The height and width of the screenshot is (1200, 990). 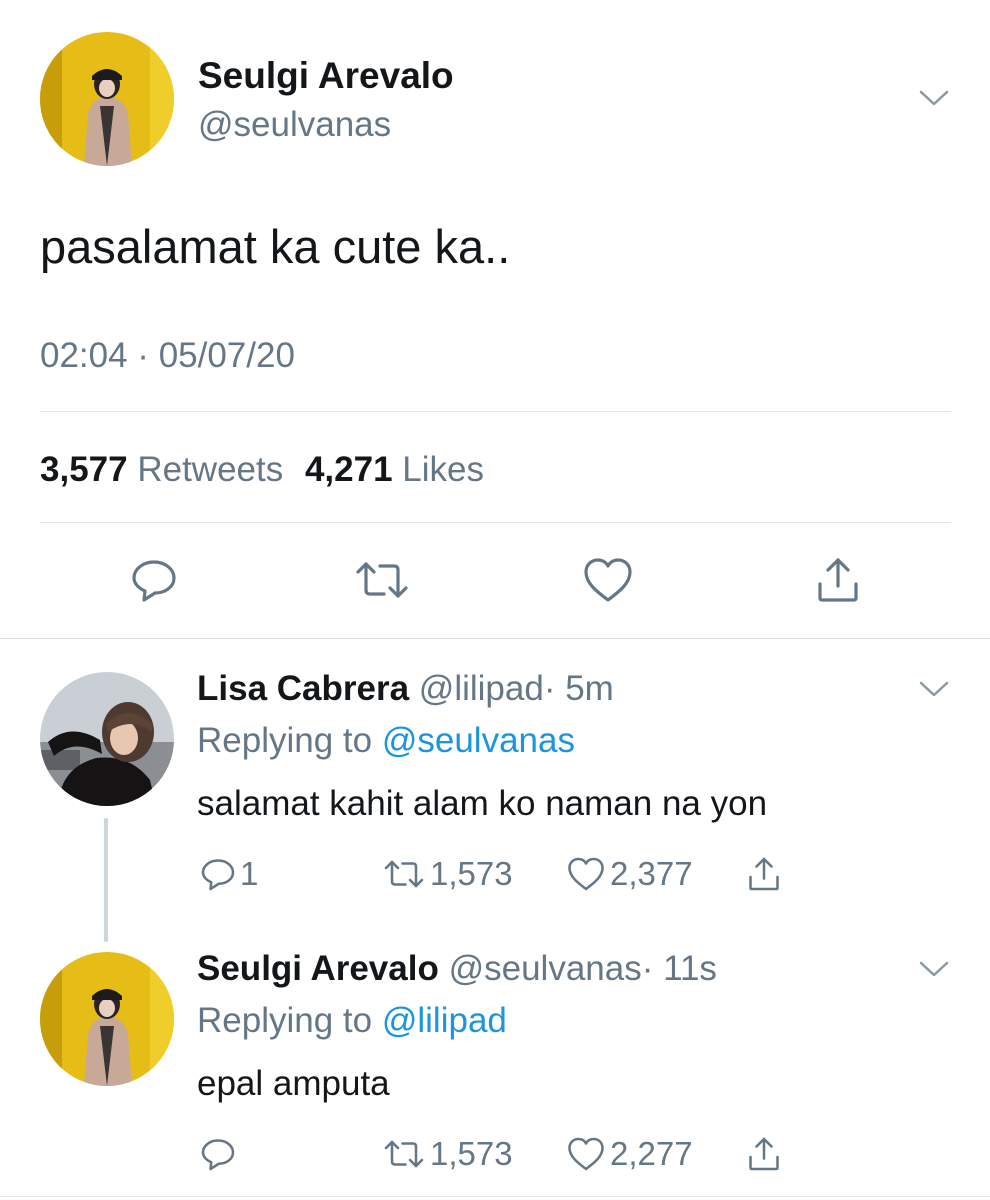 What do you see at coordinates (651, 873) in the screenshot?
I see `like-count: 2,377` at bounding box center [651, 873].